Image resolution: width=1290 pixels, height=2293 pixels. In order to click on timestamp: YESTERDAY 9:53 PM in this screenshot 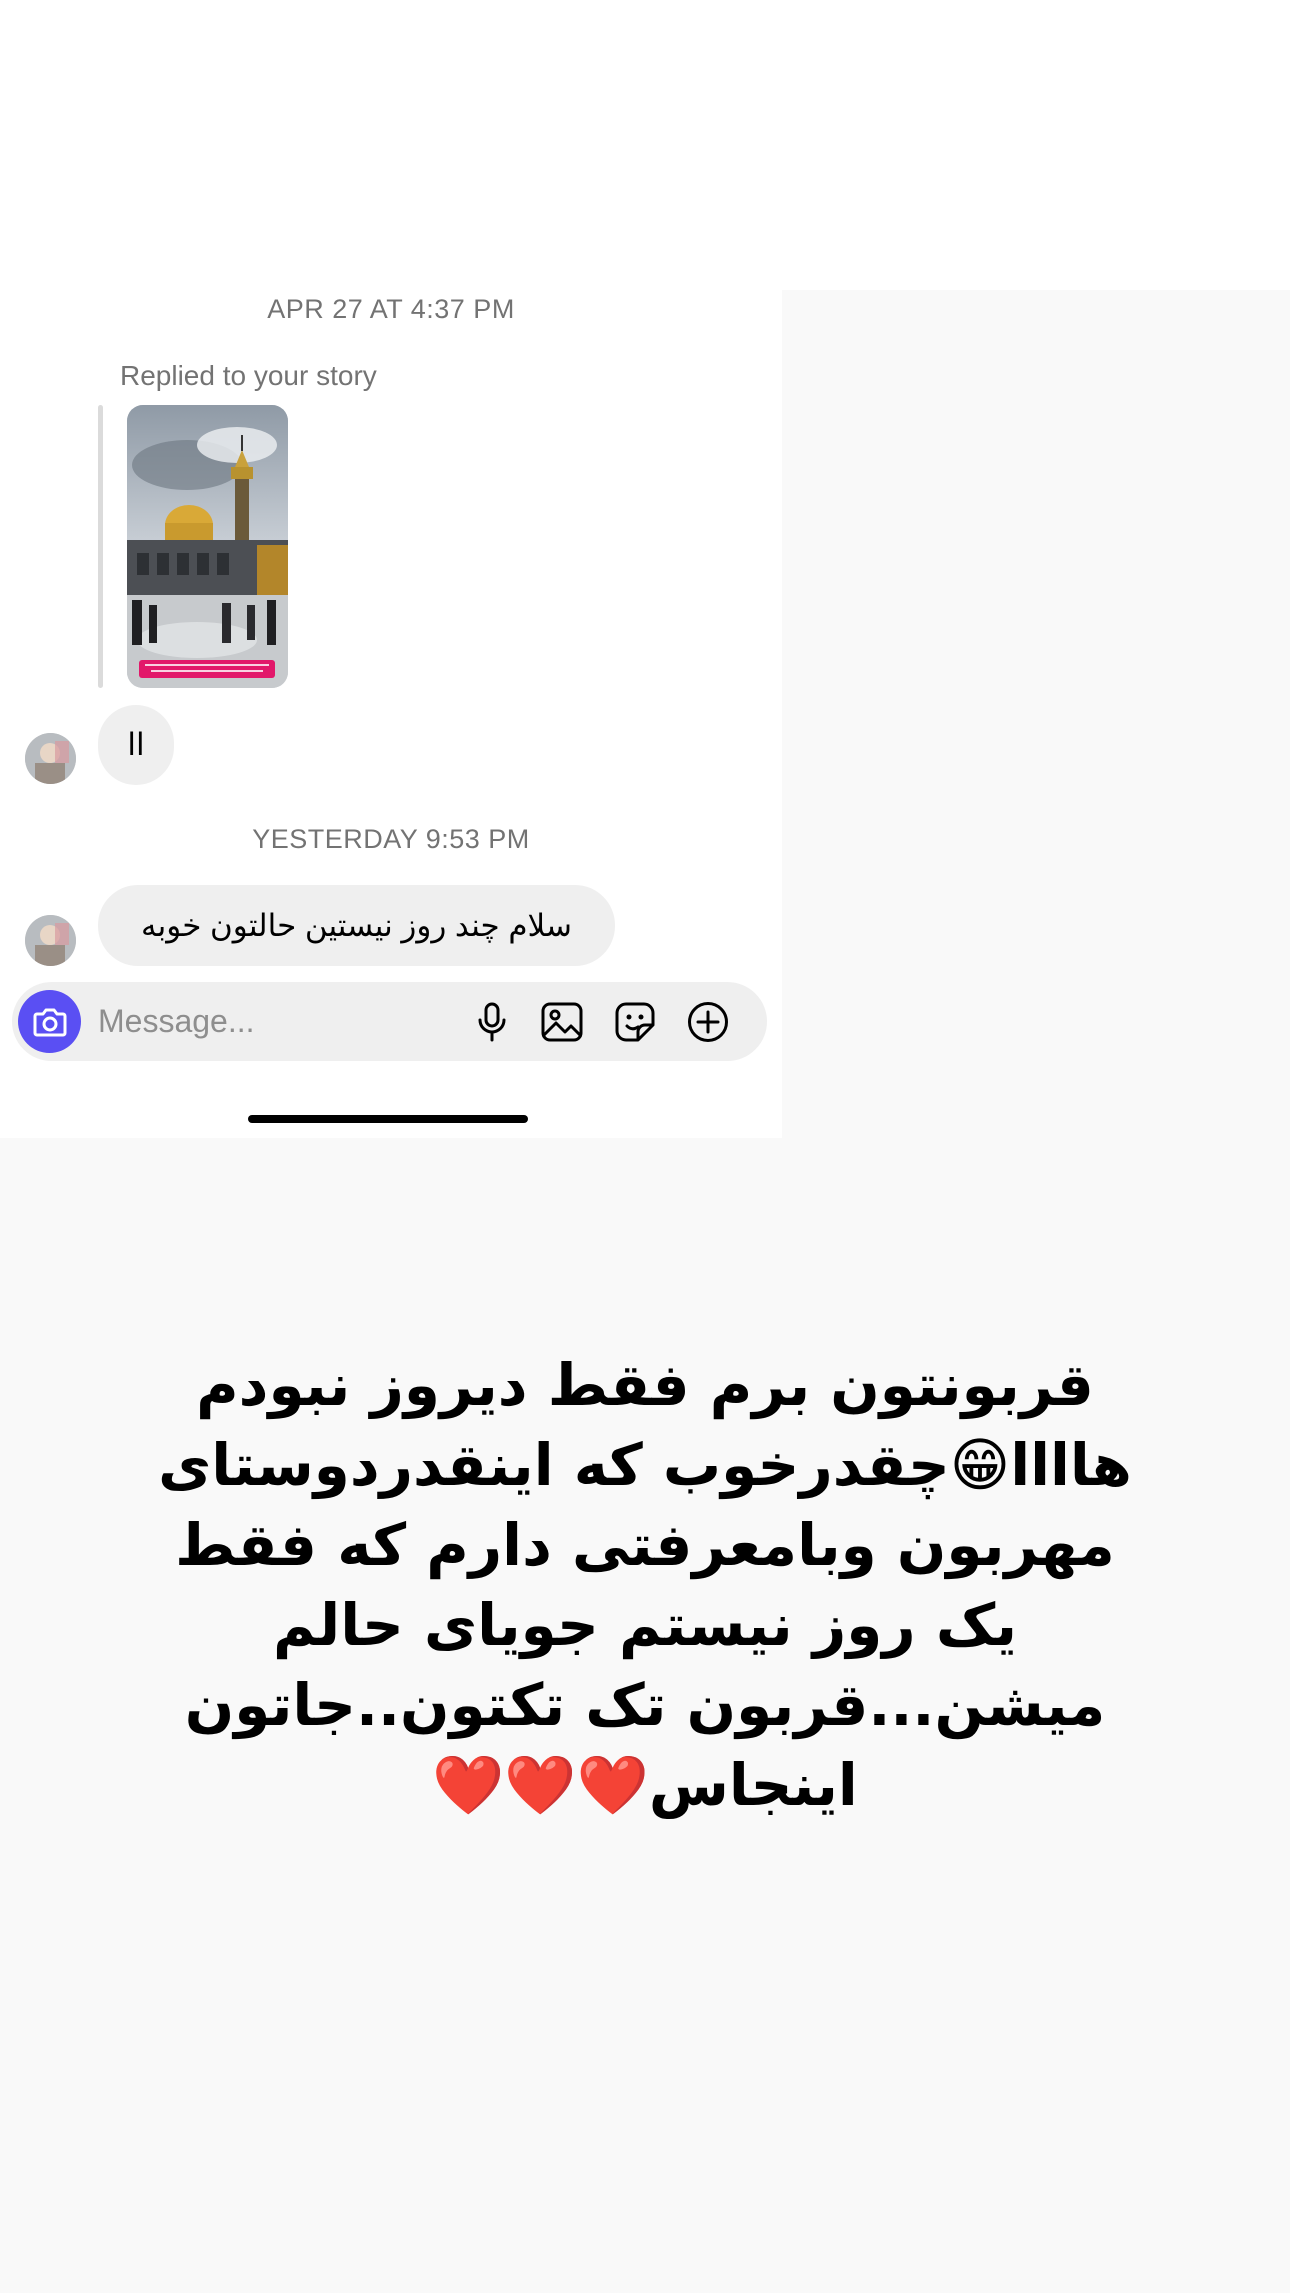, I will do `click(391, 839)`.